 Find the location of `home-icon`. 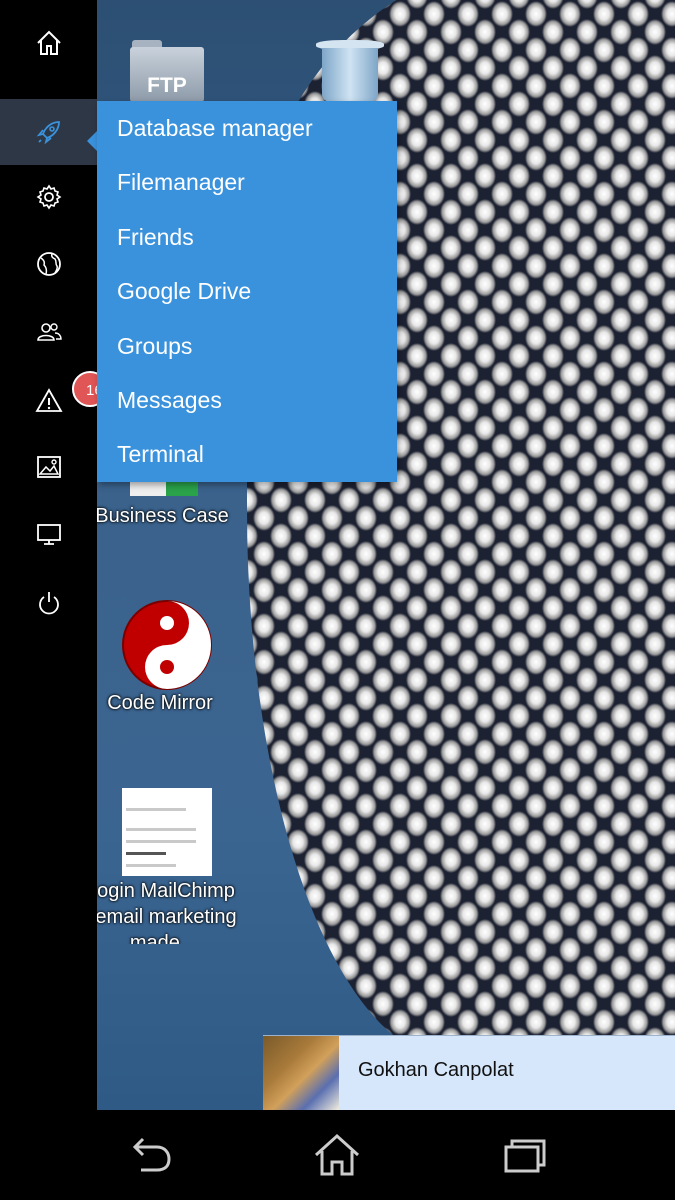

home-icon is located at coordinates (48, 42).